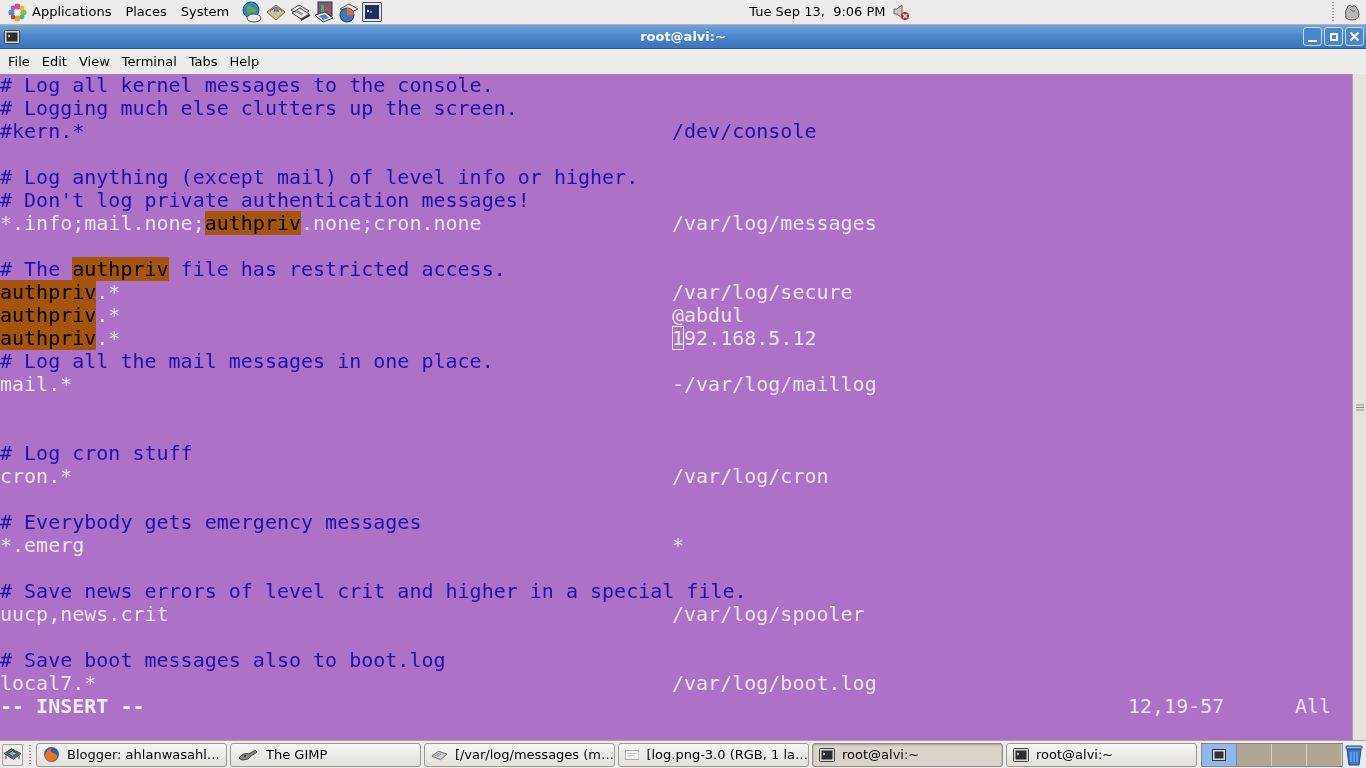  I want to click on comment-line: # Save news errors of level crit and higher in a special file., so click(373, 591).